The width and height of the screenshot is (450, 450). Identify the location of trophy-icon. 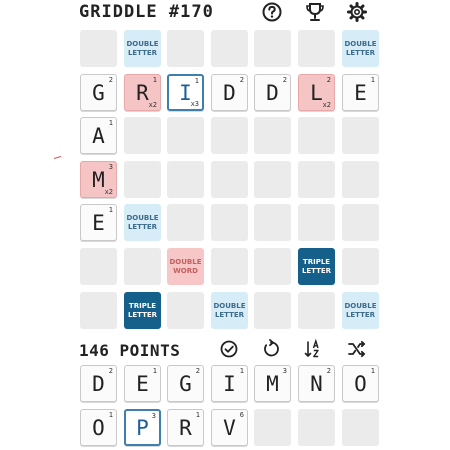
(315, 12).